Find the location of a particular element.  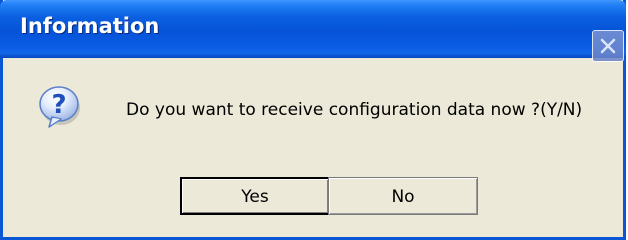

close-icon is located at coordinates (608, 46).